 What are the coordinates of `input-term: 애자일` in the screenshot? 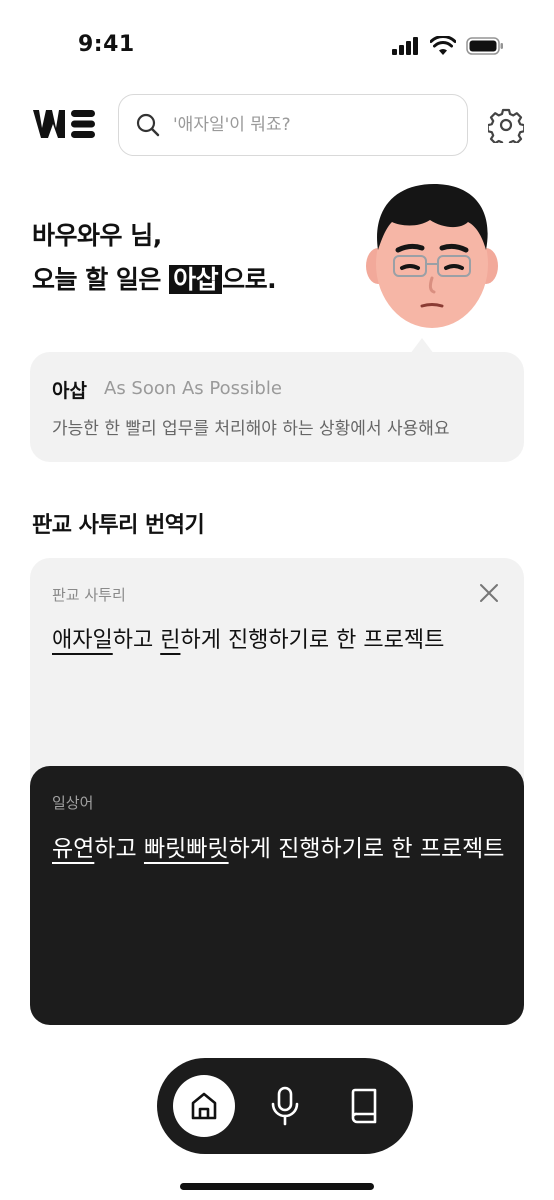 It's located at (82, 640).